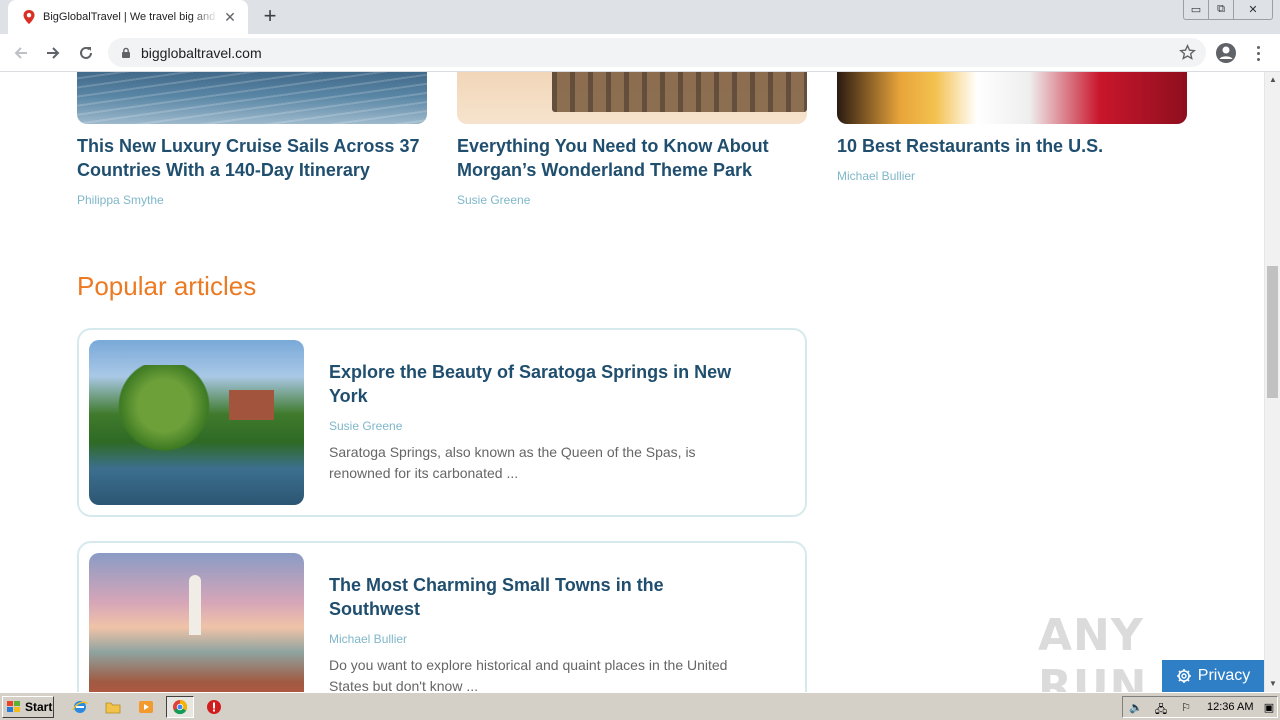  Describe the element at coordinates (214, 707) in the screenshot. I see `stop-sign-icon` at that location.